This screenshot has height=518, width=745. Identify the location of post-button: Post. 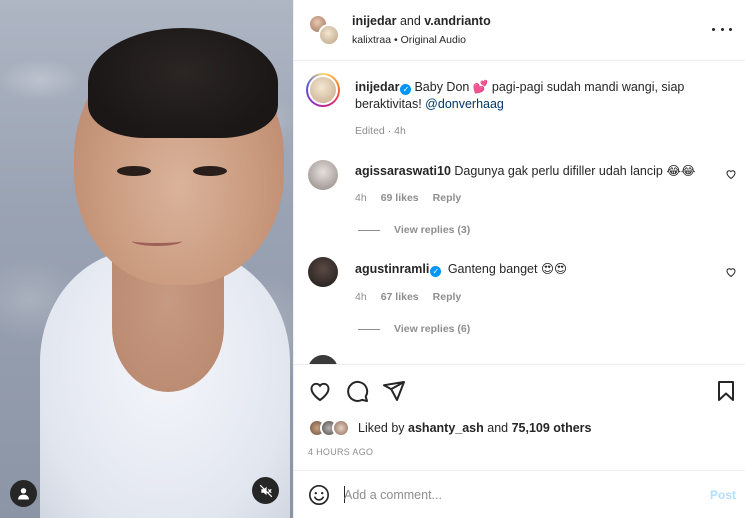
(723, 495).